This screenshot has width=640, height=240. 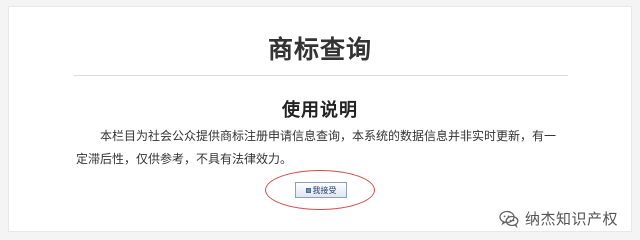 I want to click on accept-highlight: 我接受, so click(x=320, y=190).